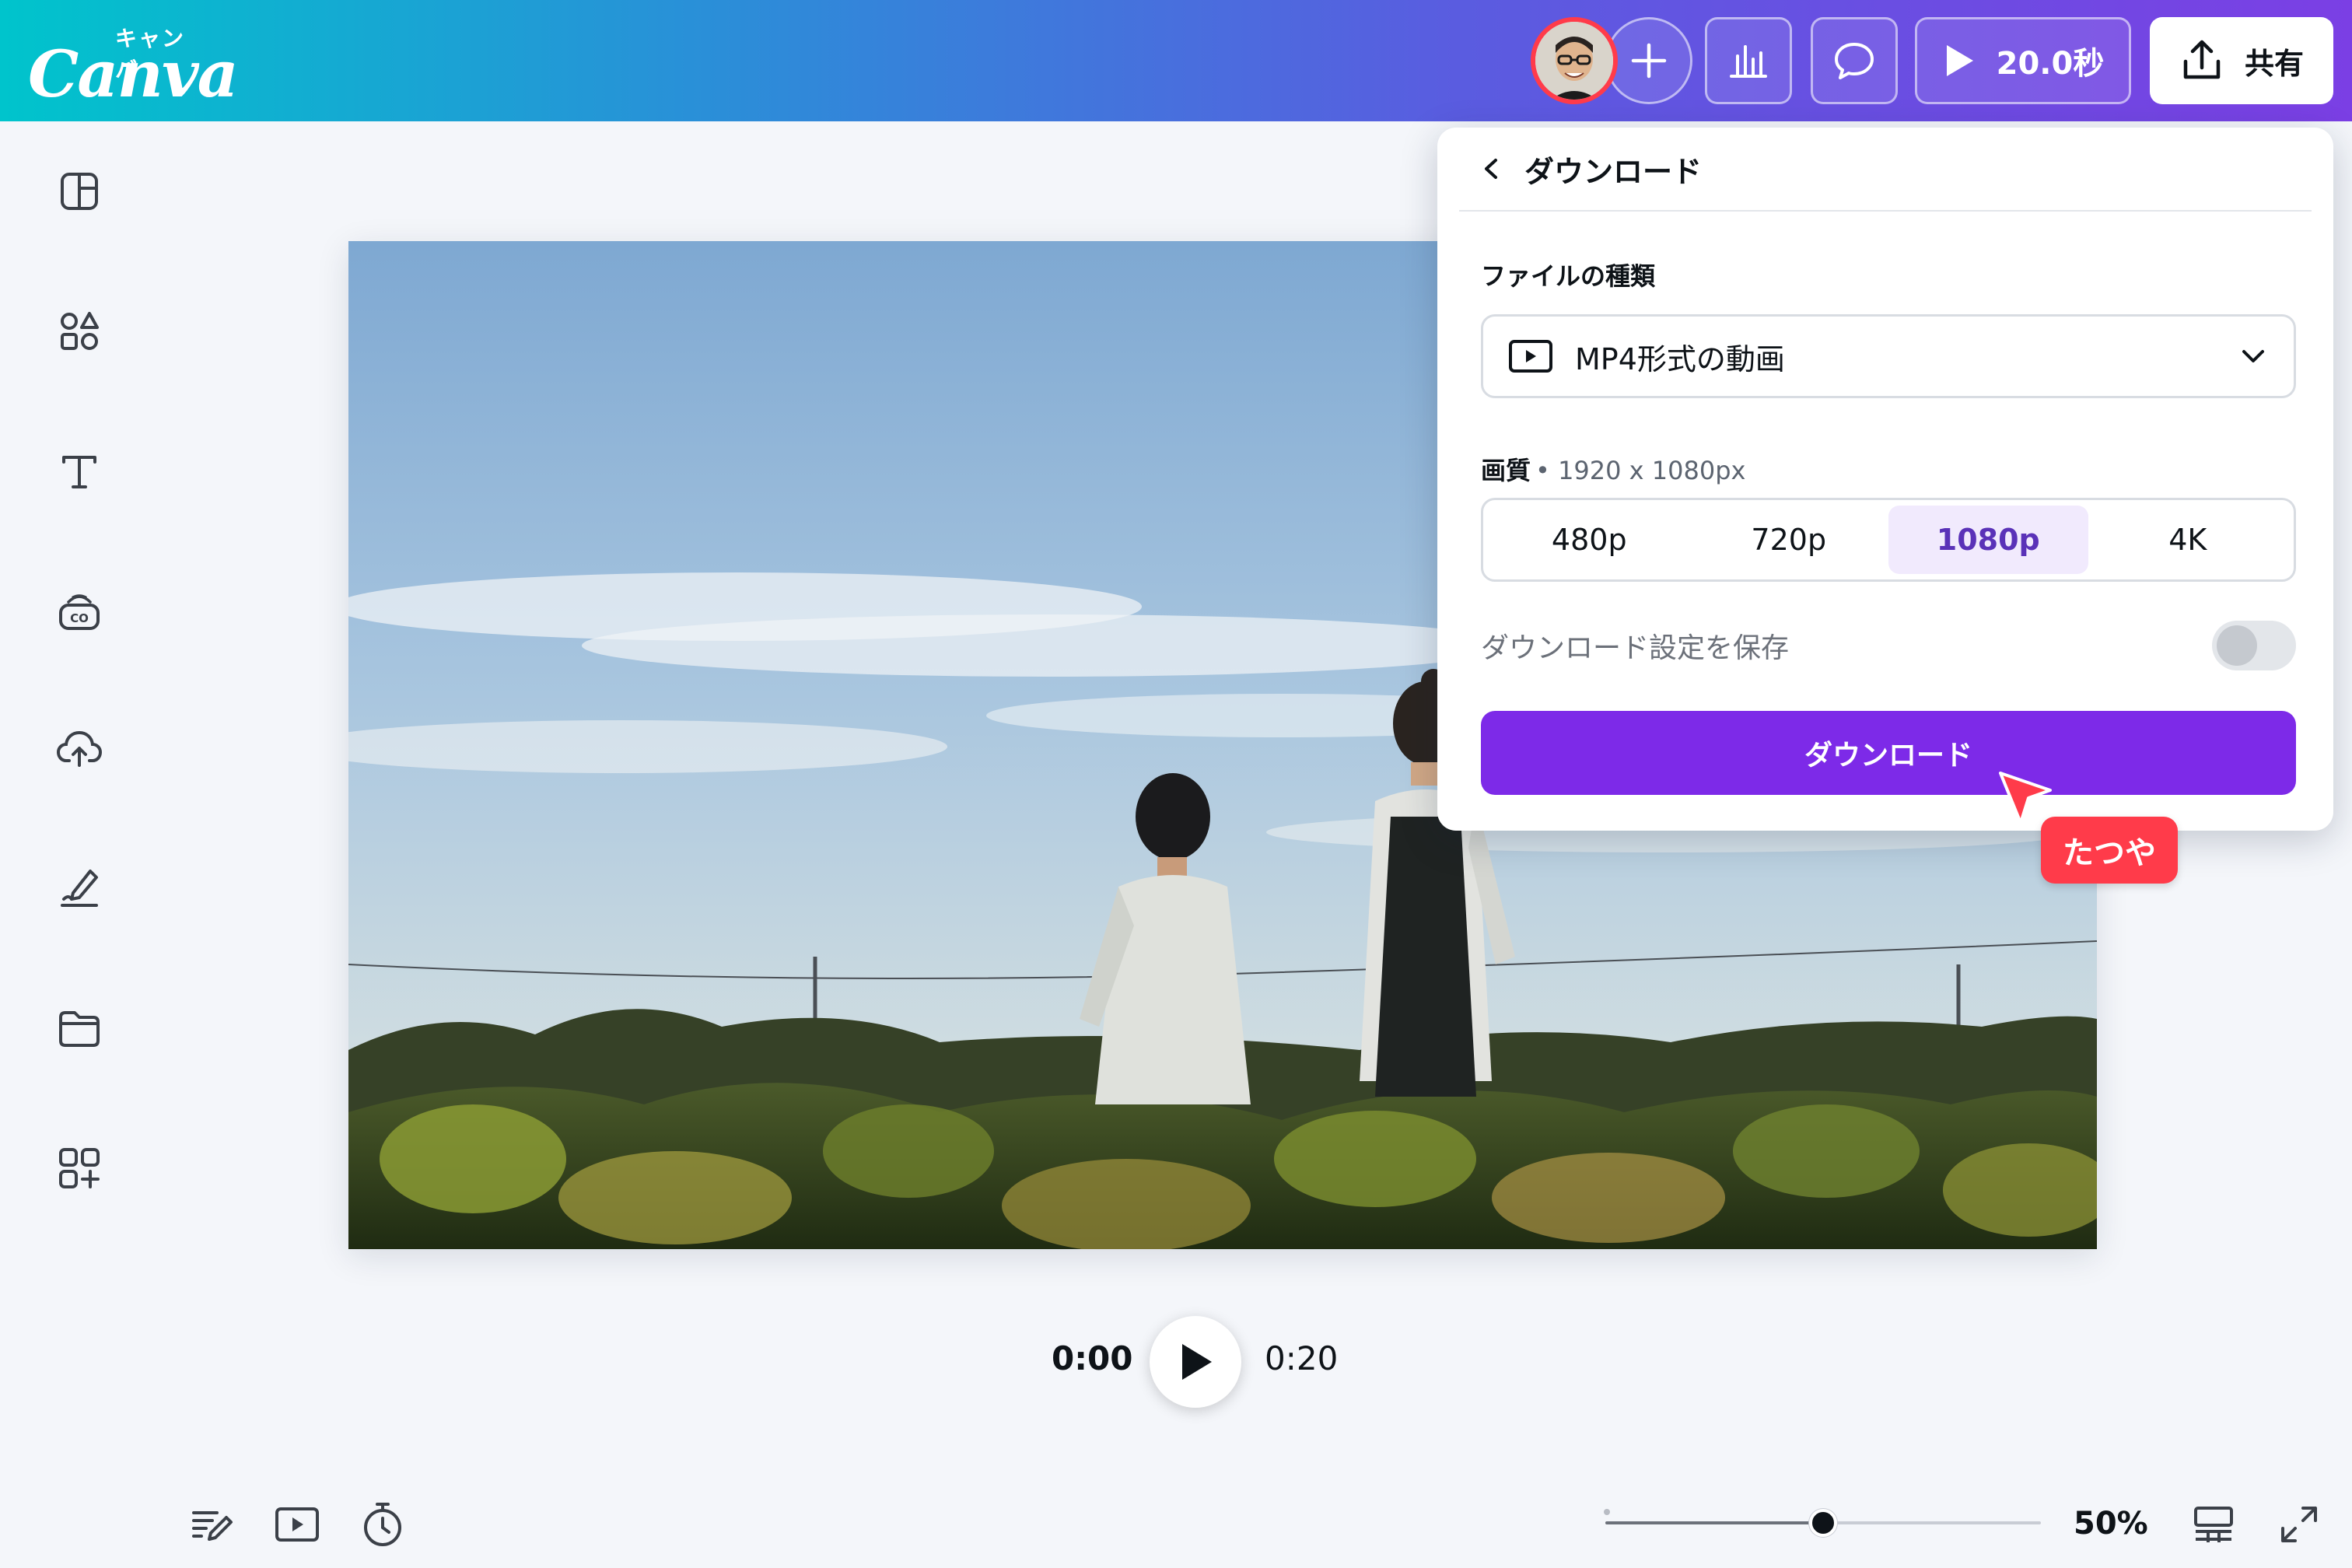  I want to click on comment-button, so click(1855, 61).